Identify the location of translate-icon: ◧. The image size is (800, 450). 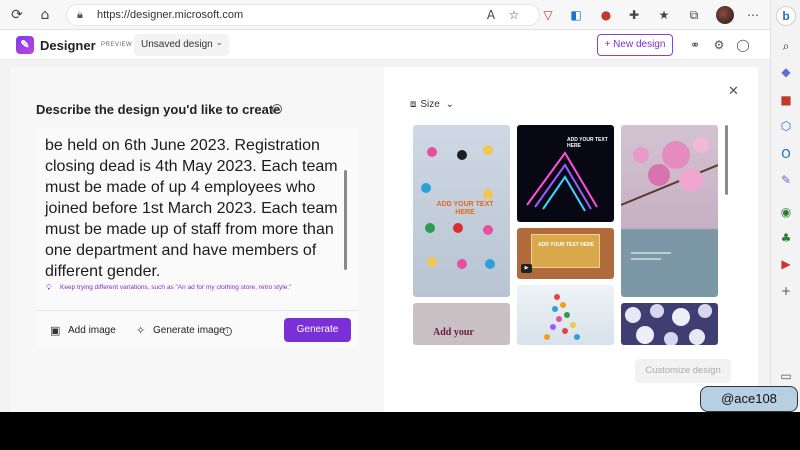
(576, 15).